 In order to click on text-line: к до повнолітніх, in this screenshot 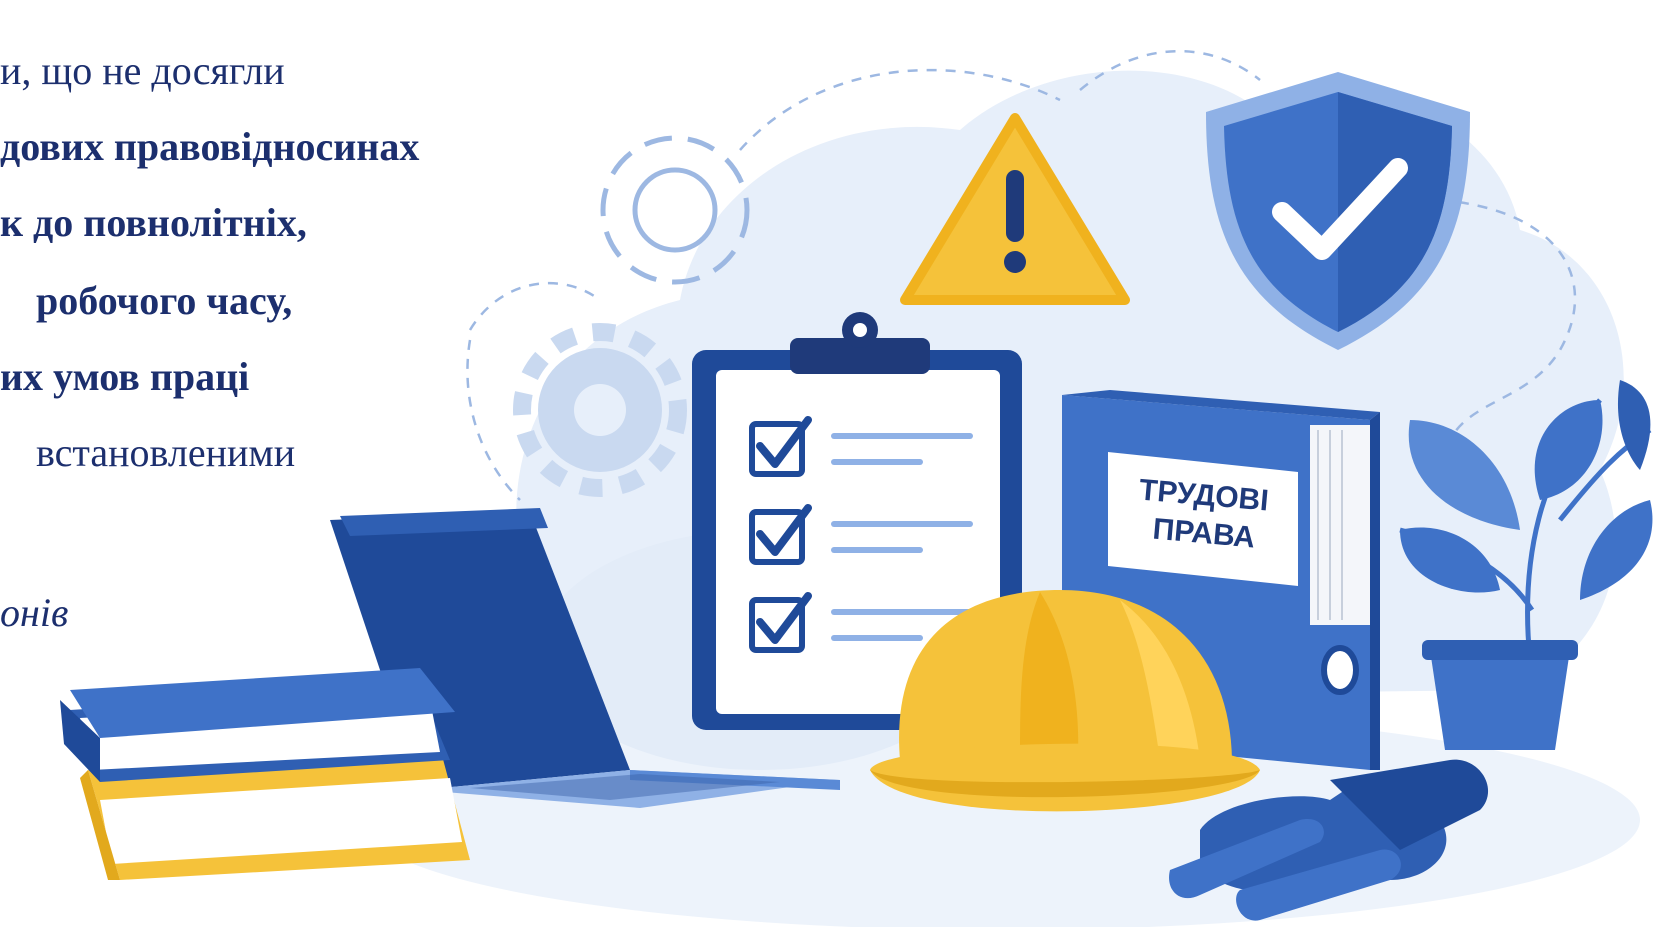, I will do `click(153, 222)`.